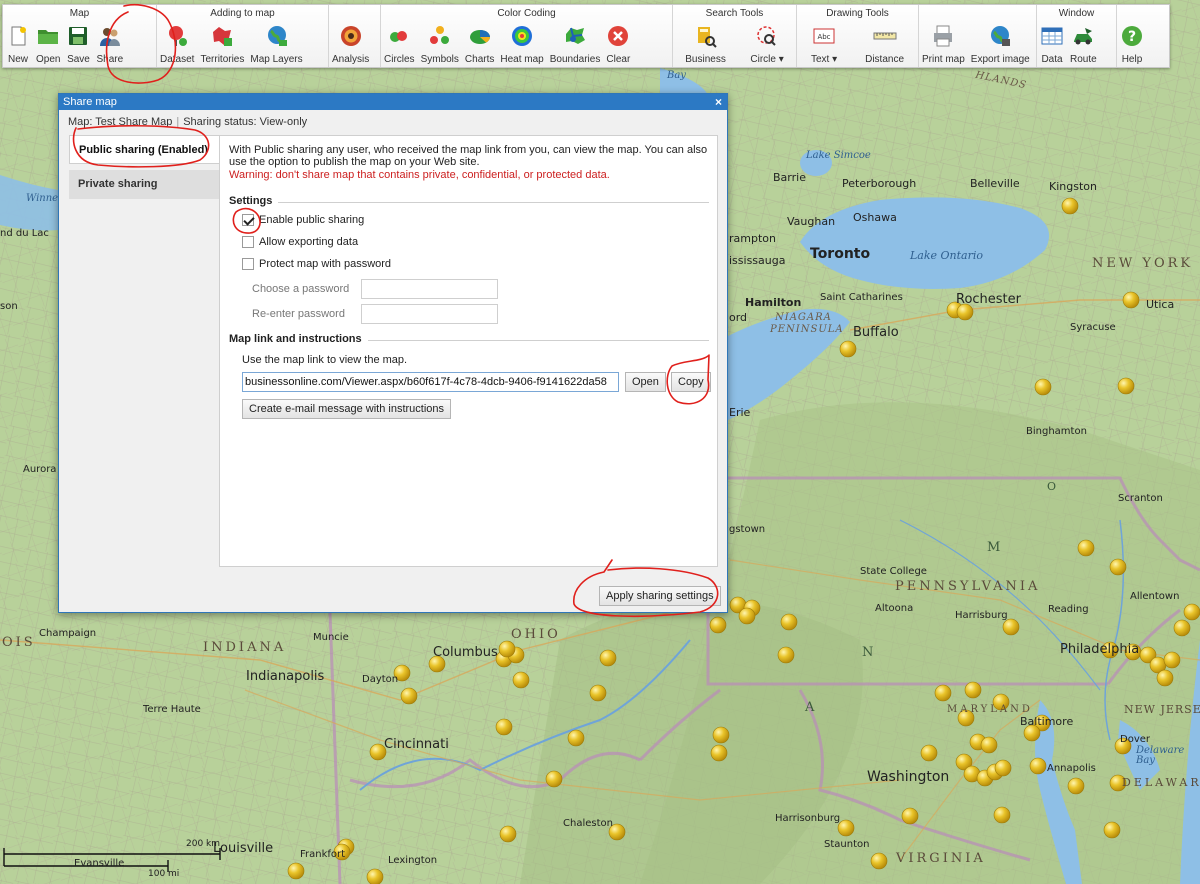  Describe the element at coordinates (1160, 755) in the screenshot. I see `map-label-delaware-bay: Delaware Bay` at that location.